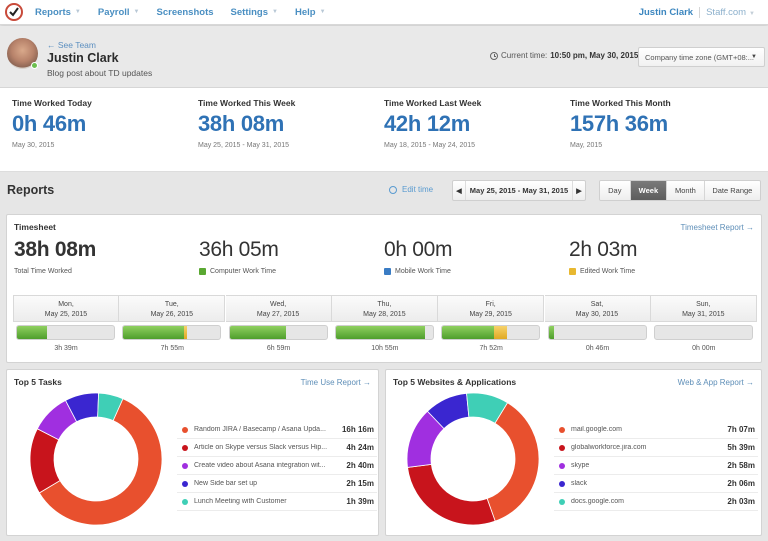 This screenshot has width=768, height=541. What do you see at coordinates (385, 348) in the screenshot?
I see `day-total: 10h 55m` at bounding box center [385, 348].